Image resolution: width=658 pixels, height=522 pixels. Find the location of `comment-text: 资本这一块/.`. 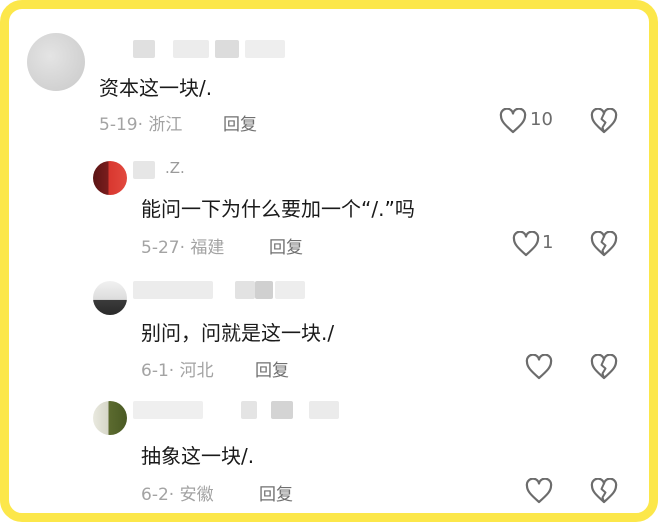

comment-text: 资本这一块/. is located at coordinates (156, 88).